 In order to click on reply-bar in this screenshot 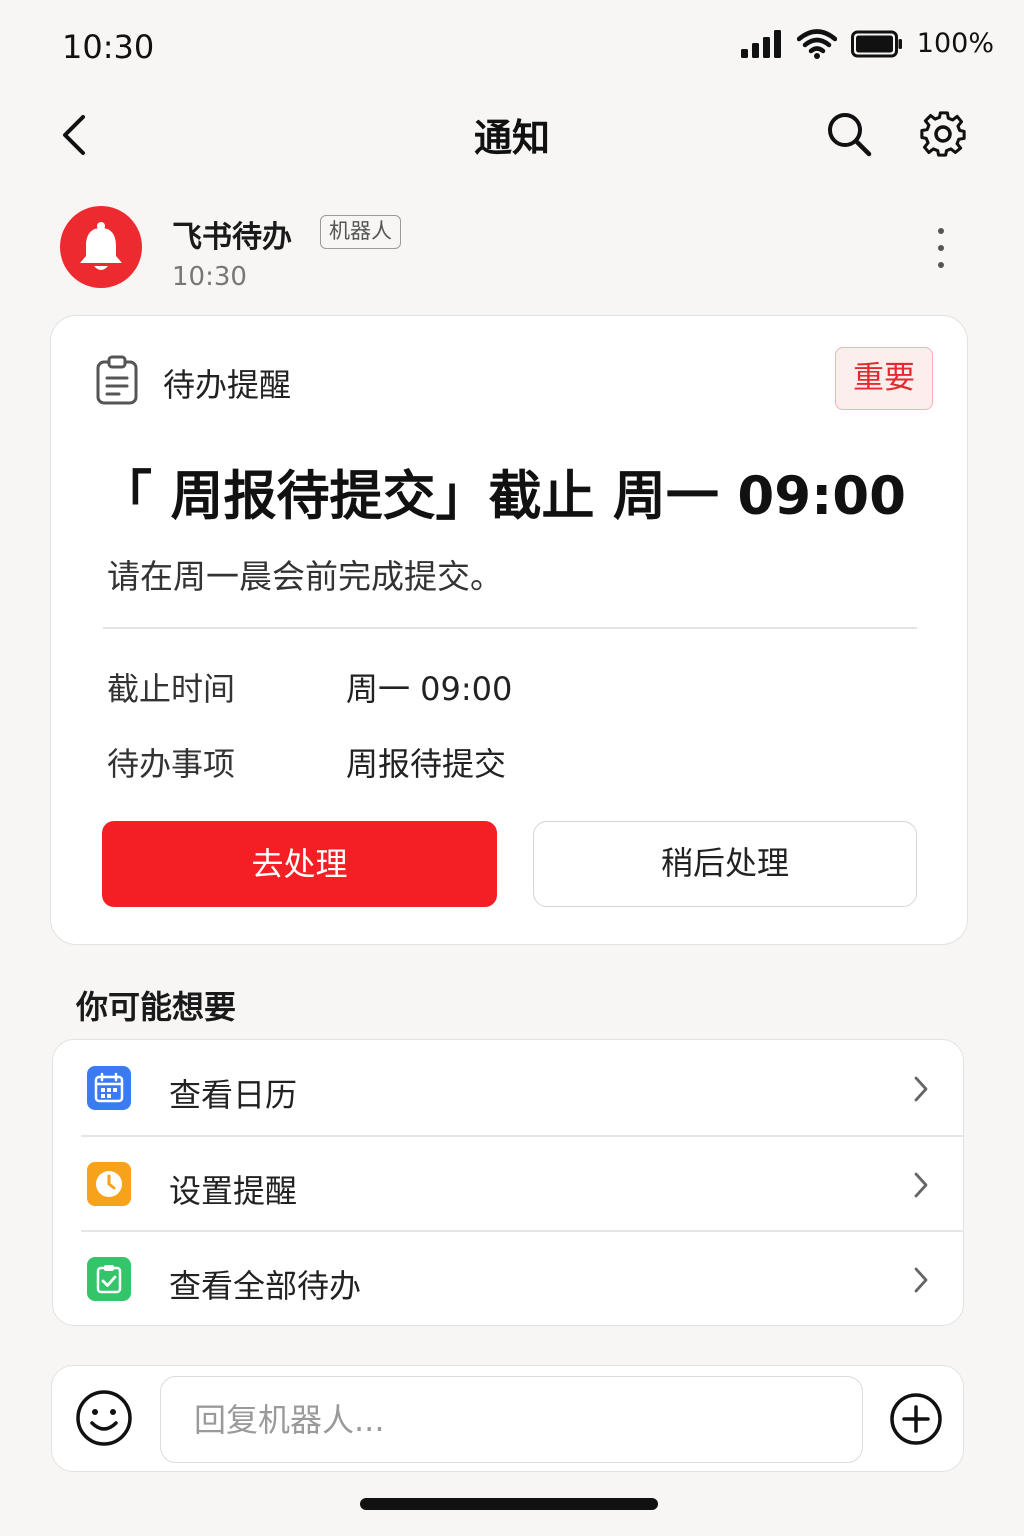, I will do `click(507, 1418)`.